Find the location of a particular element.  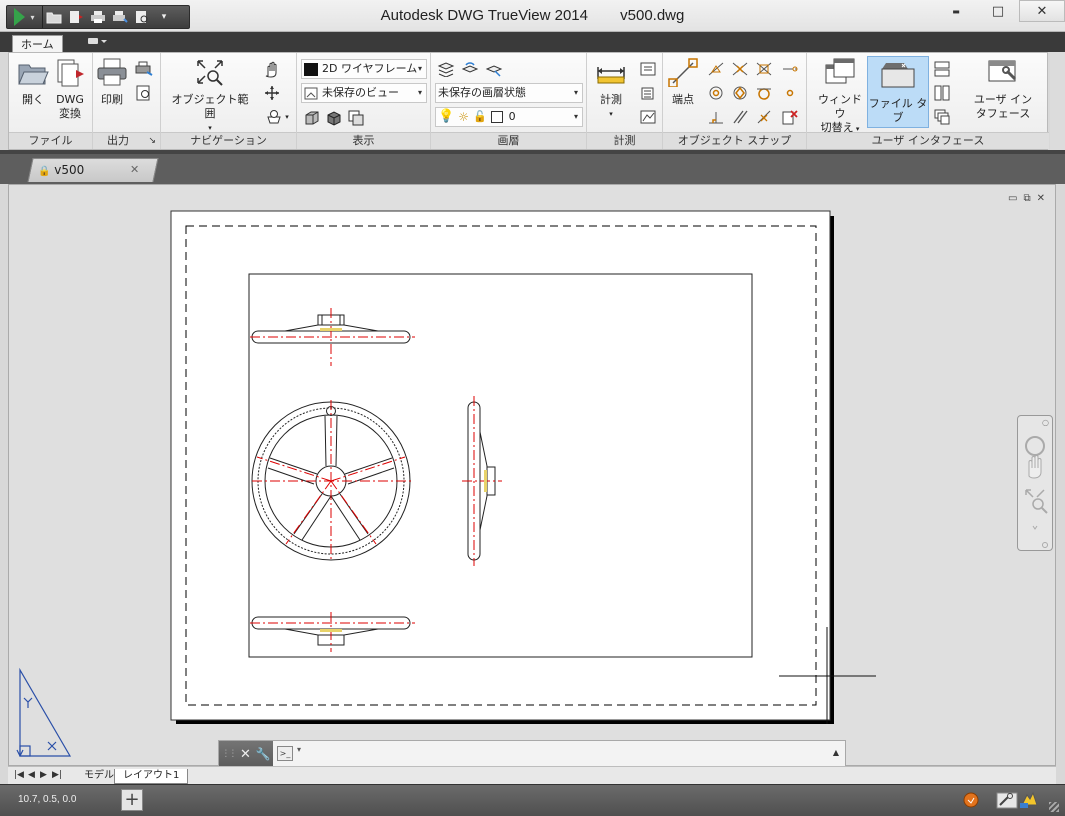

navigation-bar: ○ is located at coordinates (1035, 483).